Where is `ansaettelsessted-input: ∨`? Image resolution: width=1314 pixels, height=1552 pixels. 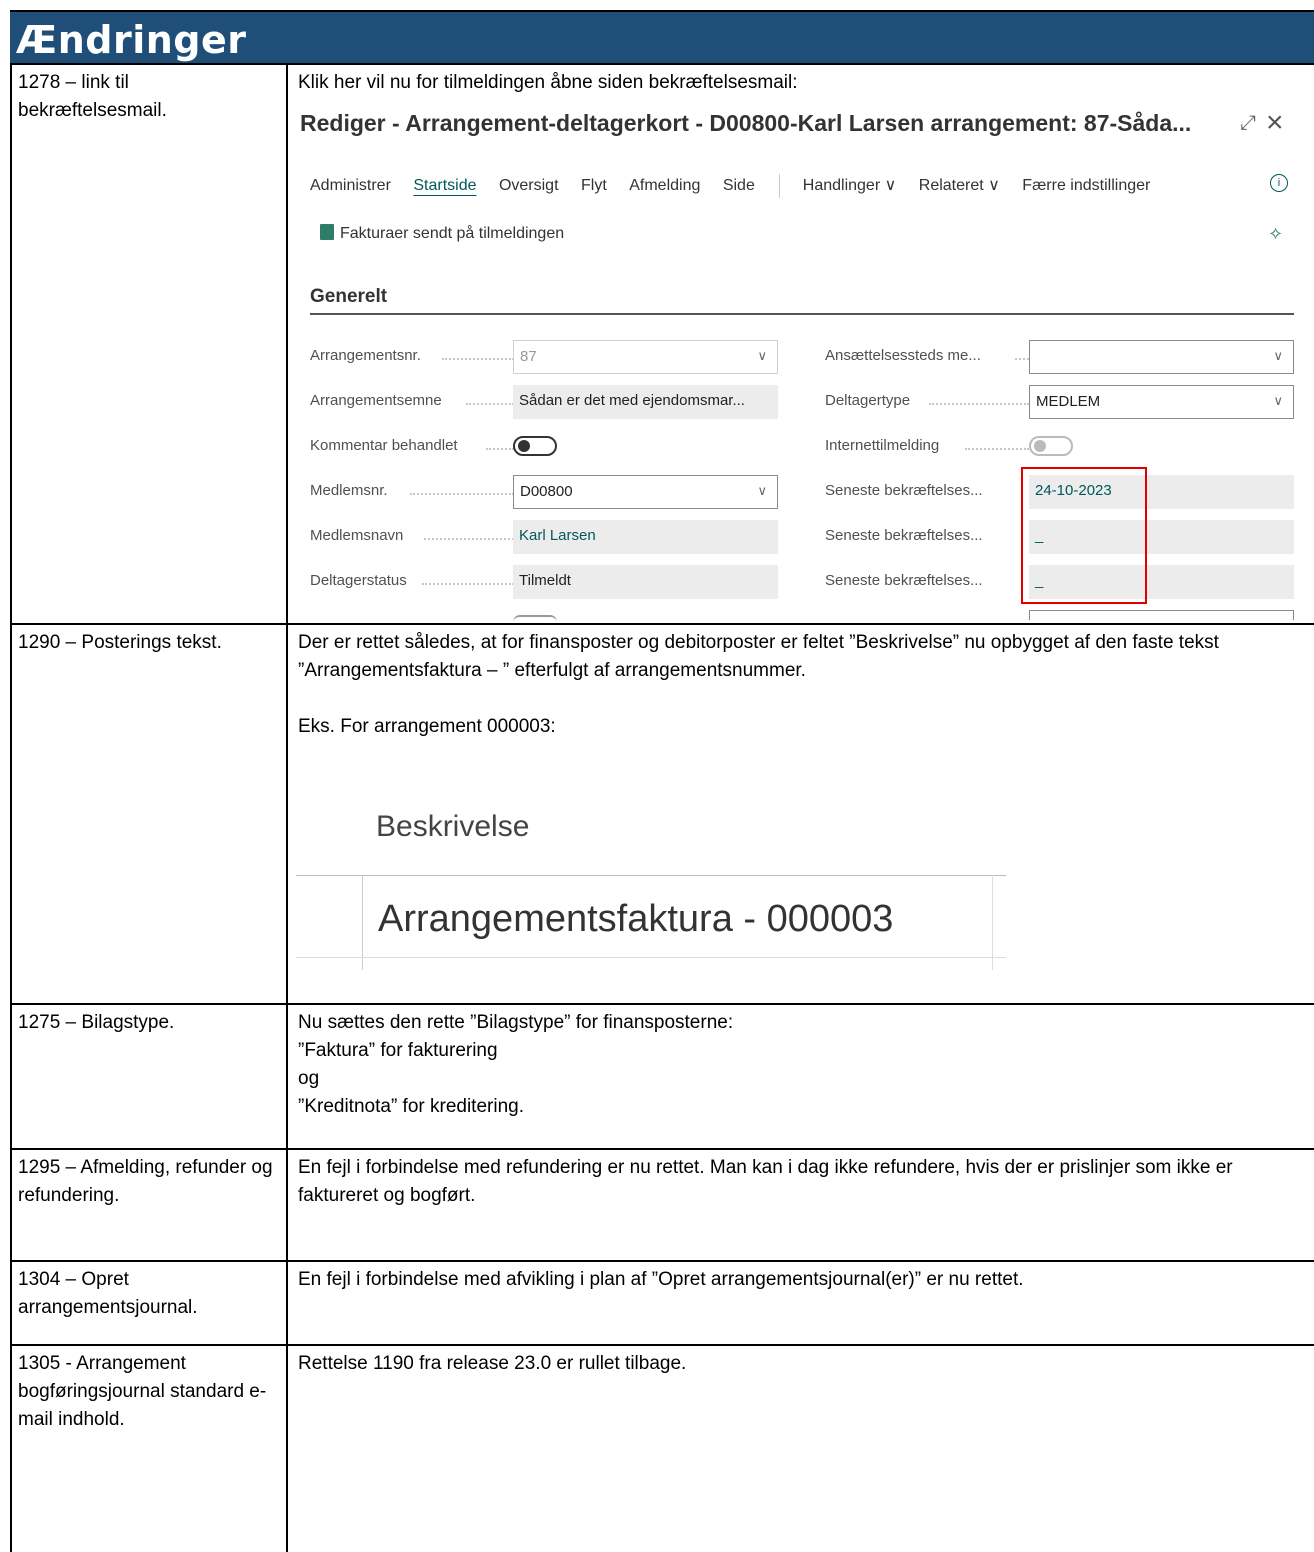 ansaettelsessted-input: ∨ is located at coordinates (1161, 357).